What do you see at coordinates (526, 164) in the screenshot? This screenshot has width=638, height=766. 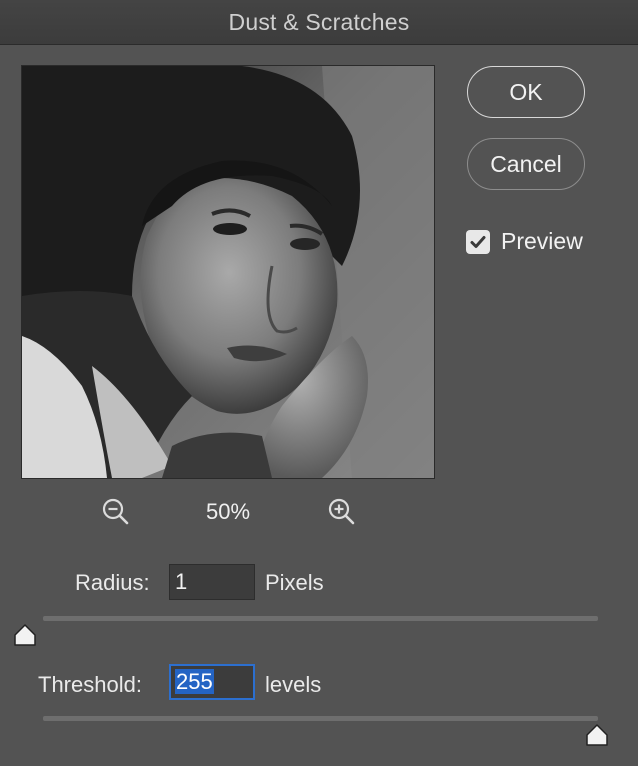 I see `cancel-button: Cancel` at bounding box center [526, 164].